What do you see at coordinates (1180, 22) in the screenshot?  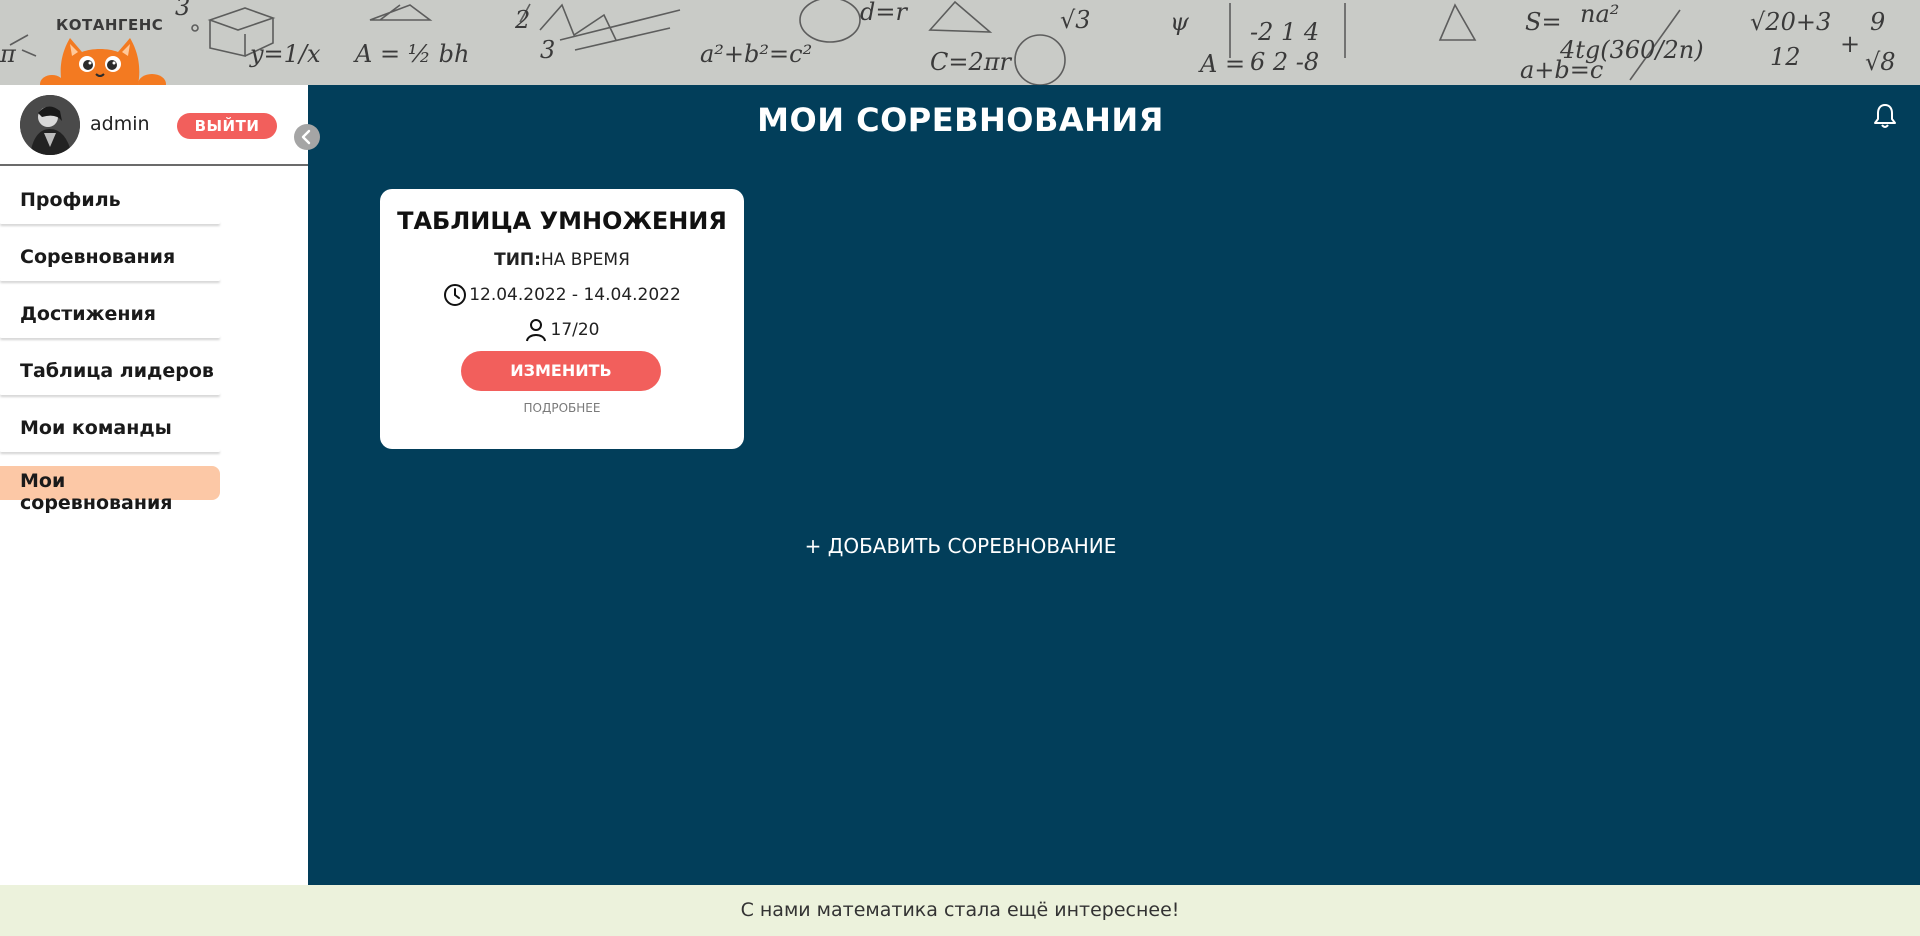 I see `svg-text: ψ` at bounding box center [1180, 22].